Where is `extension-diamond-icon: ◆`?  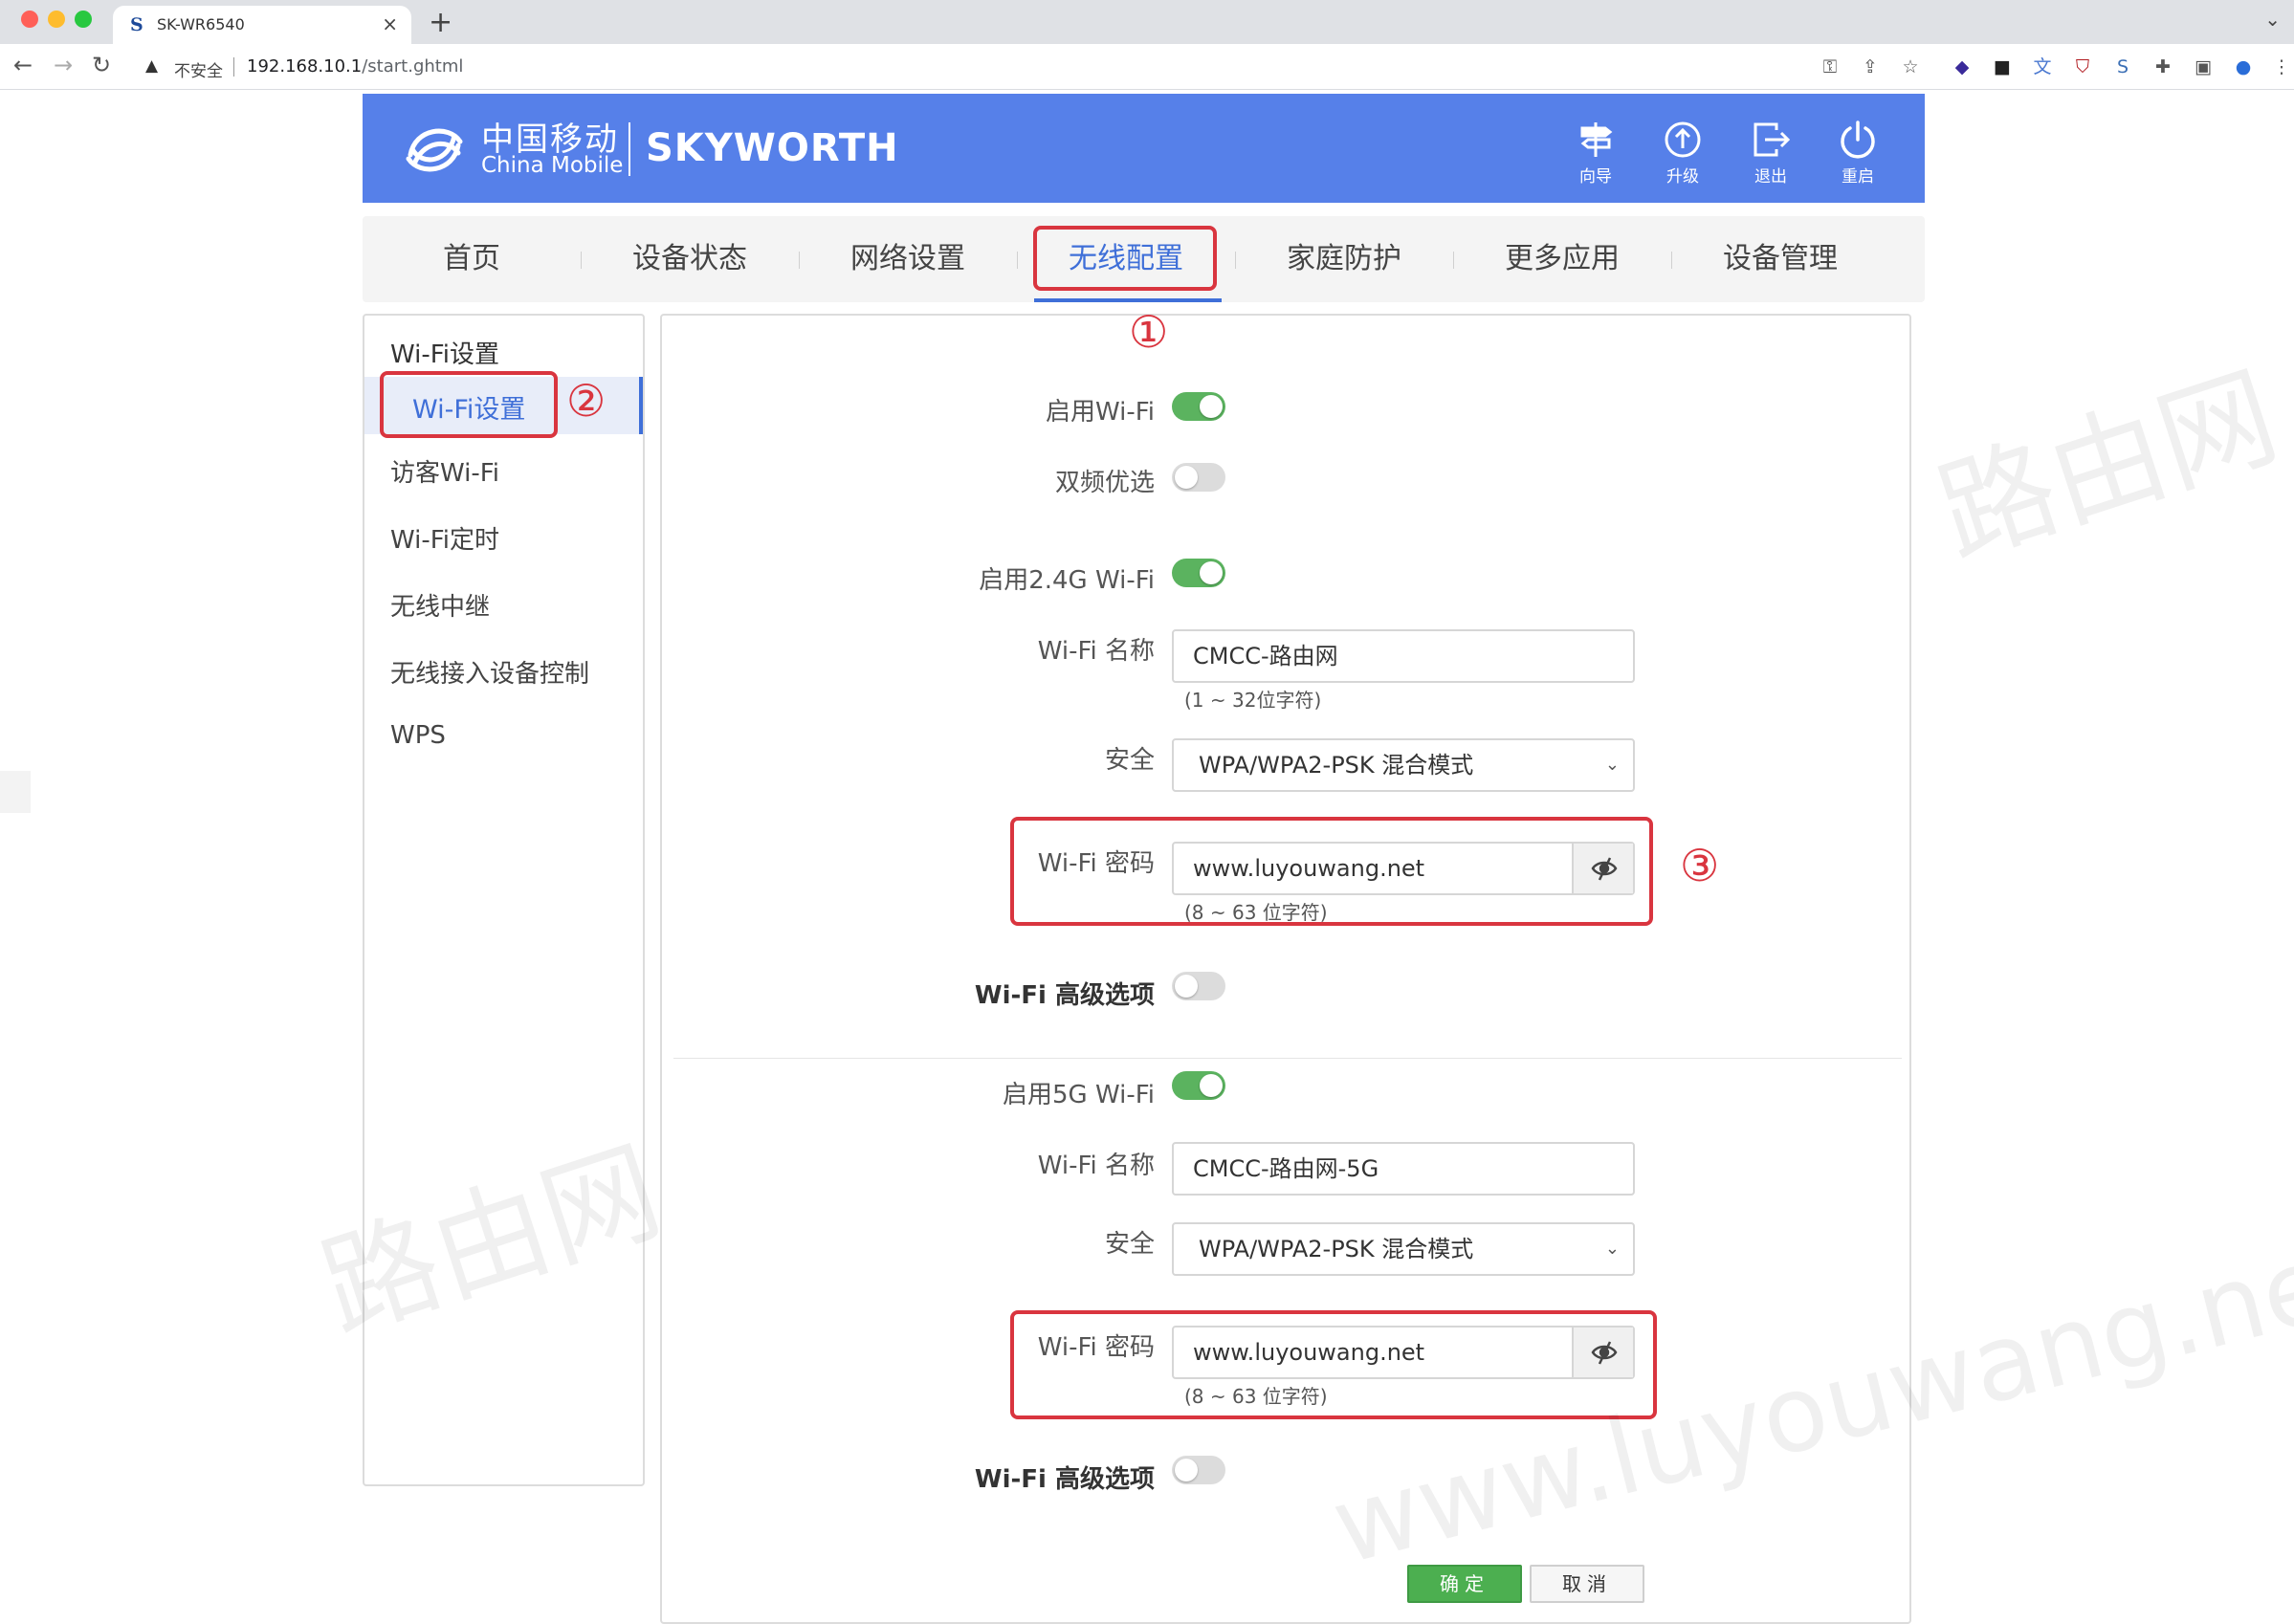 extension-diamond-icon: ◆ is located at coordinates (1962, 67).